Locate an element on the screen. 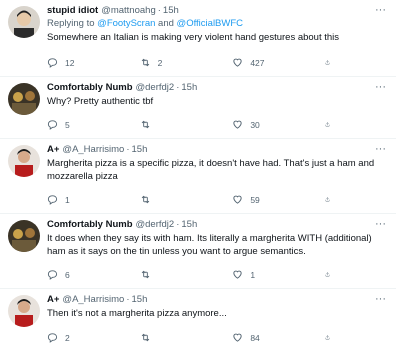  retweet-button: 2 is located at coordinates (170, 62).